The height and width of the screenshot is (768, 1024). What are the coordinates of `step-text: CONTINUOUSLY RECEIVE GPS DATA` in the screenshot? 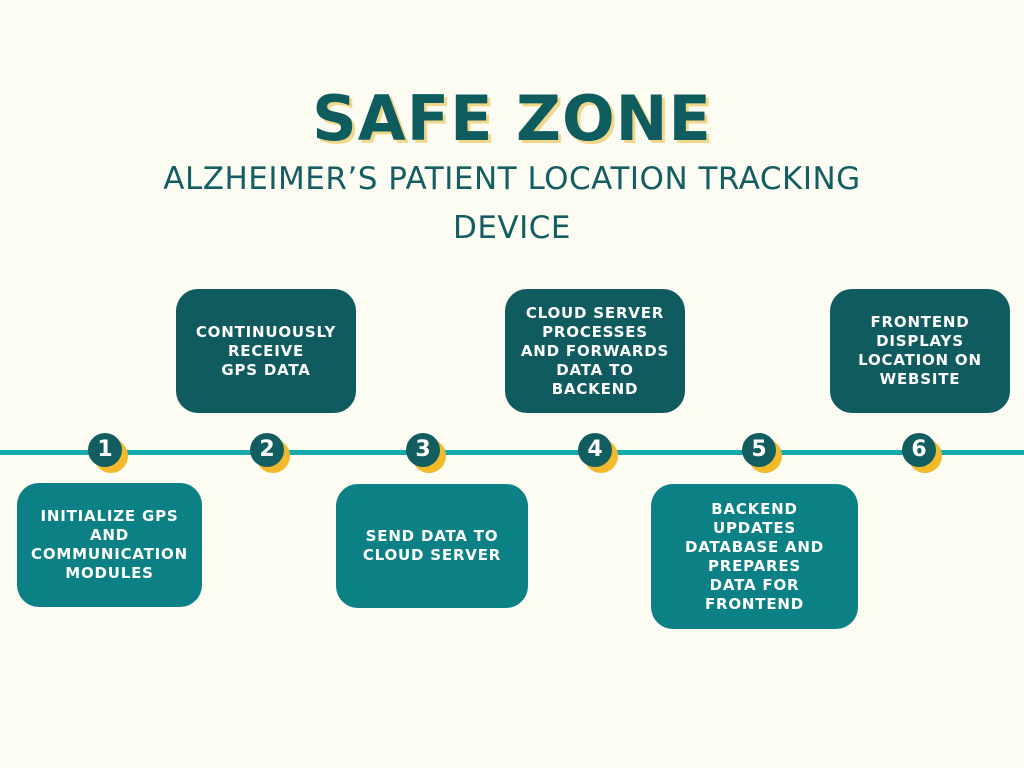 It's located at (266, 350).